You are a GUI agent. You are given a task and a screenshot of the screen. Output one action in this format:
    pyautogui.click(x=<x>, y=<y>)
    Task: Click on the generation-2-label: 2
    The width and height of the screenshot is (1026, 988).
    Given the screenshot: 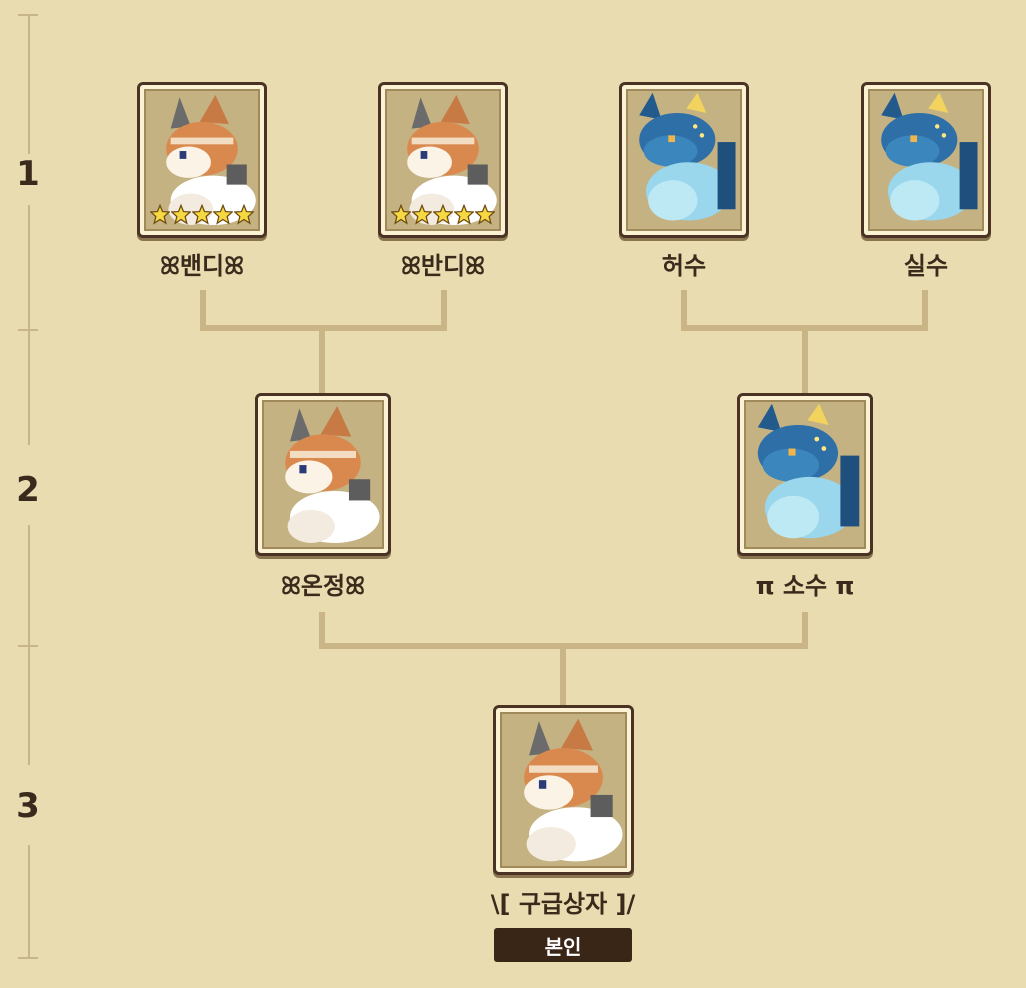 What is the action you would take?
    pyautogui.click(x=28, y=490)
    